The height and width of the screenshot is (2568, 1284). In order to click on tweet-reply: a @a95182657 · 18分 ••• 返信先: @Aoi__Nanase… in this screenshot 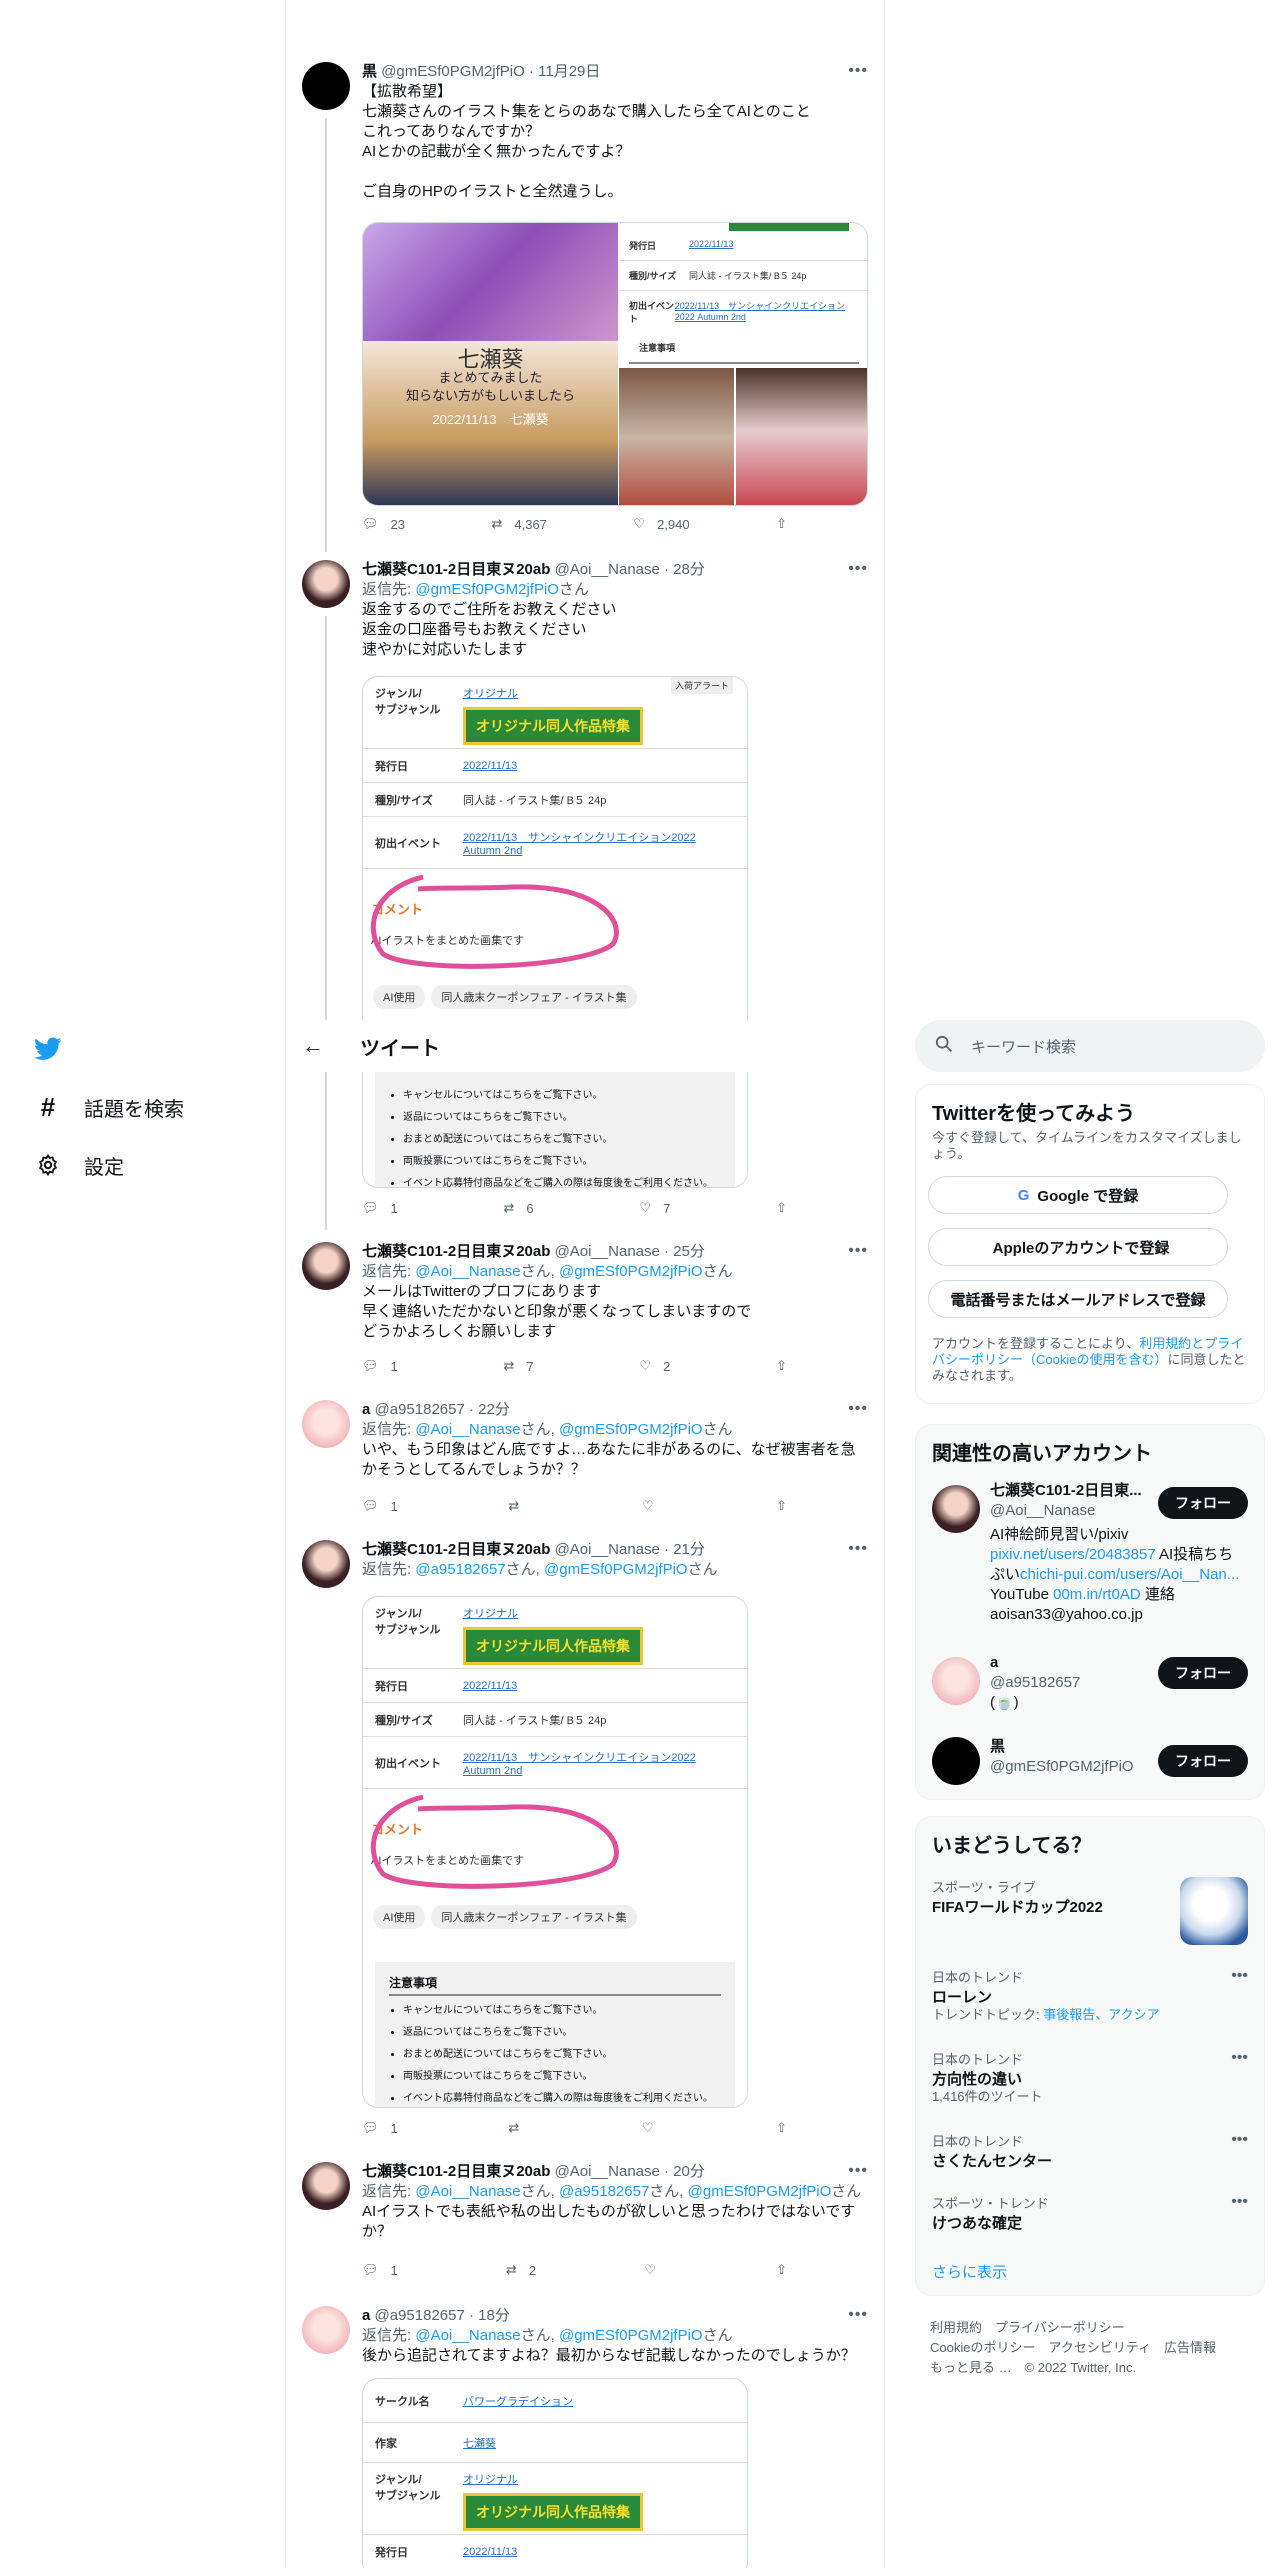, I will do `click(585, 2437)`.